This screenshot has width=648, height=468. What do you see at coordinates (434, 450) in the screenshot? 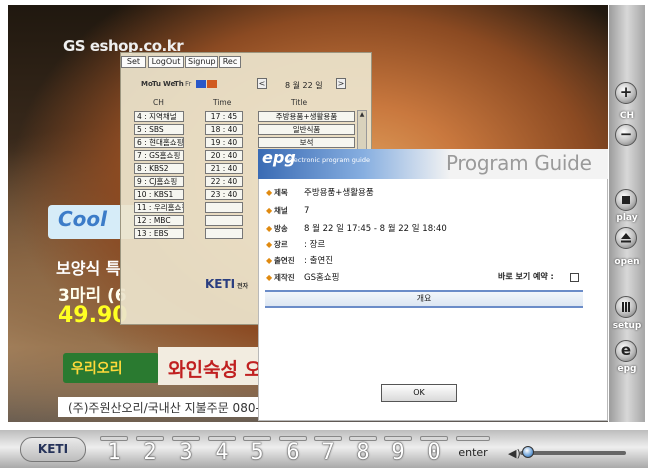
I see `digit-key-0: 0` at bounding box center [434, 450].